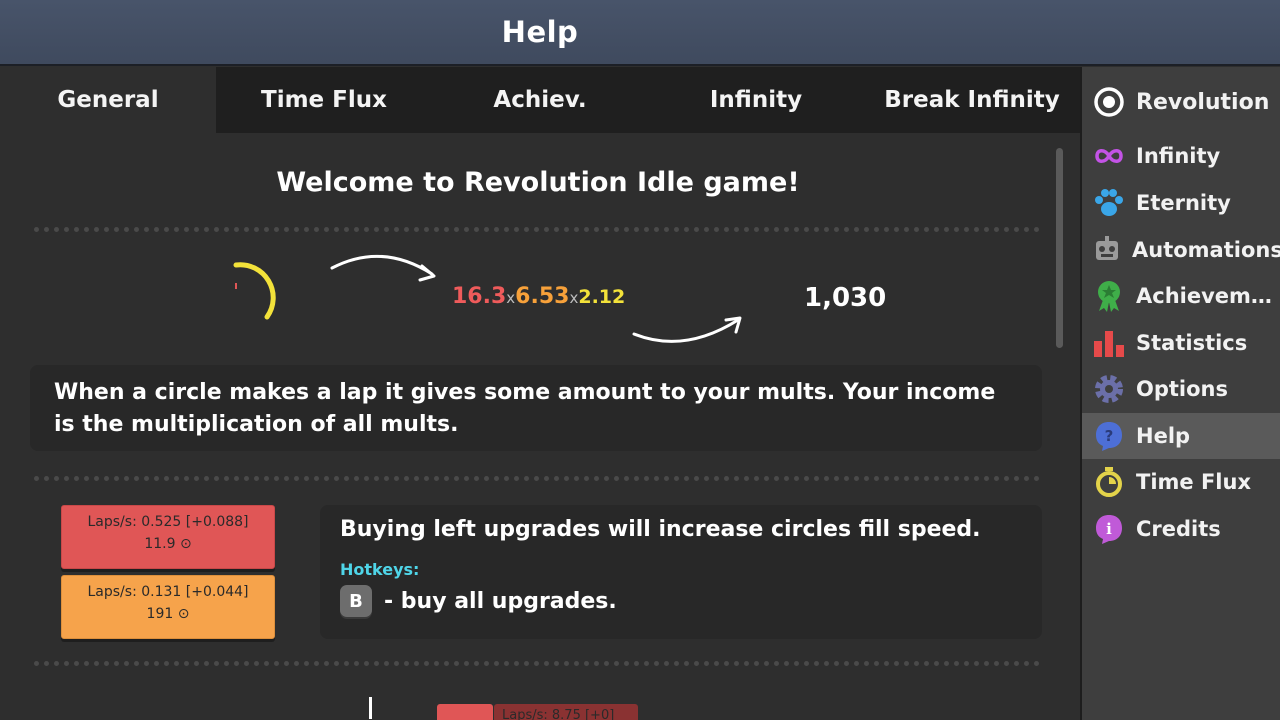 The image size is (1280, 720). What do you see at coordinates (1109, 203) in the screenshot?
I see `paw-icon` at bounding box center [1109, 203].